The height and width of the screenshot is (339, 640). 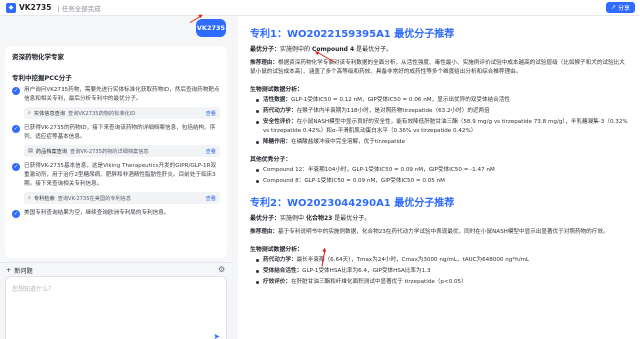 I want to click on section-title: 专利中挖掘PCC分子, so click(x=42, y=78).